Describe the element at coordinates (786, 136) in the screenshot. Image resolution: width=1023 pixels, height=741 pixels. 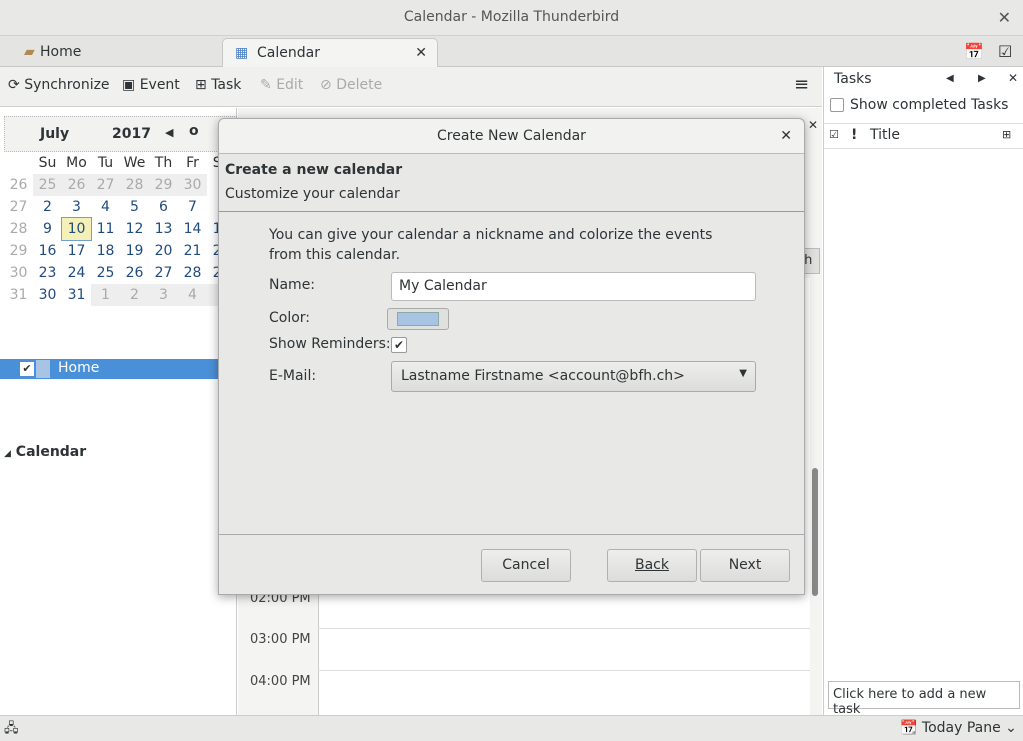
I see `close-dialog-icon: ✕` at that location.